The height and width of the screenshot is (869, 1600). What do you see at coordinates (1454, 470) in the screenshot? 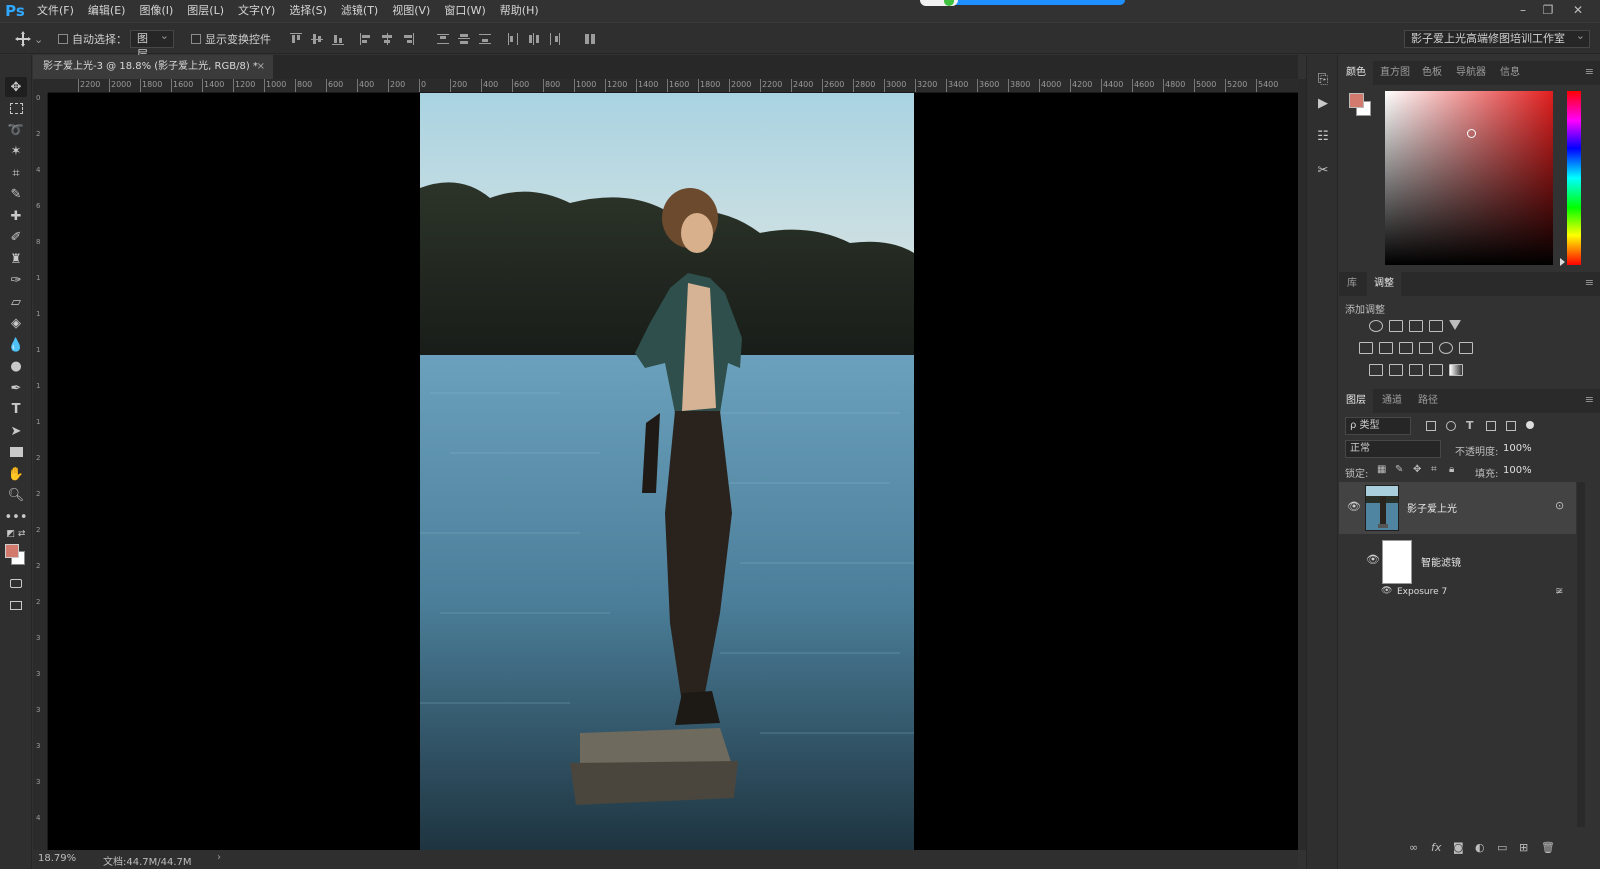
I see `lock-all-icon: 🔒︎` at bounding box center [1454, 470].